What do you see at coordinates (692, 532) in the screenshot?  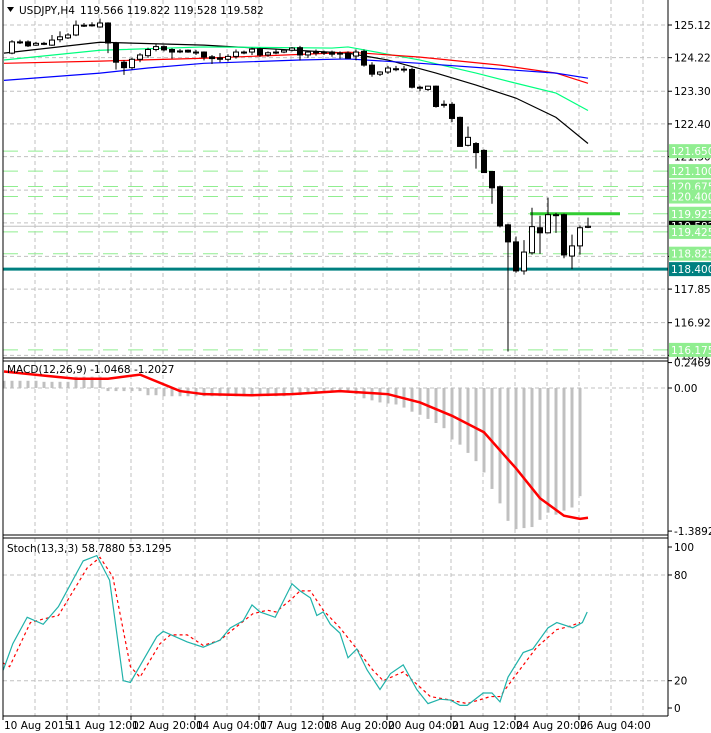 I see `macd-axis-label: -1.3892` at bounding box center [692, 532].